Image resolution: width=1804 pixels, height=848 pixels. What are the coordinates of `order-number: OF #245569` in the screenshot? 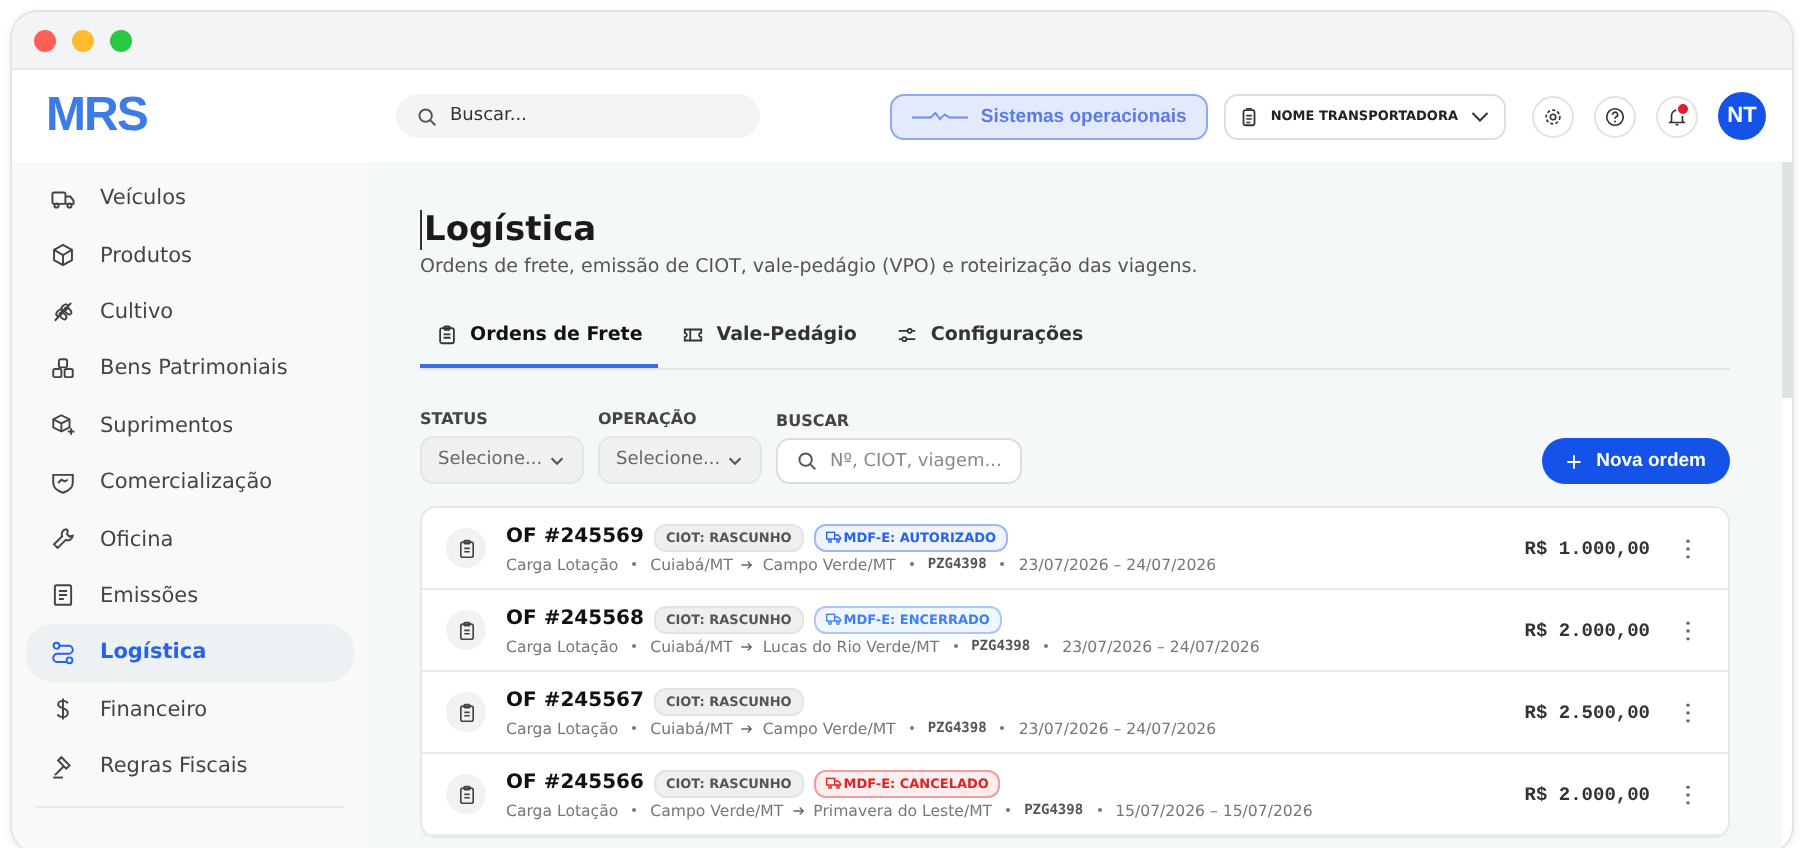 It's located at (575, 537).